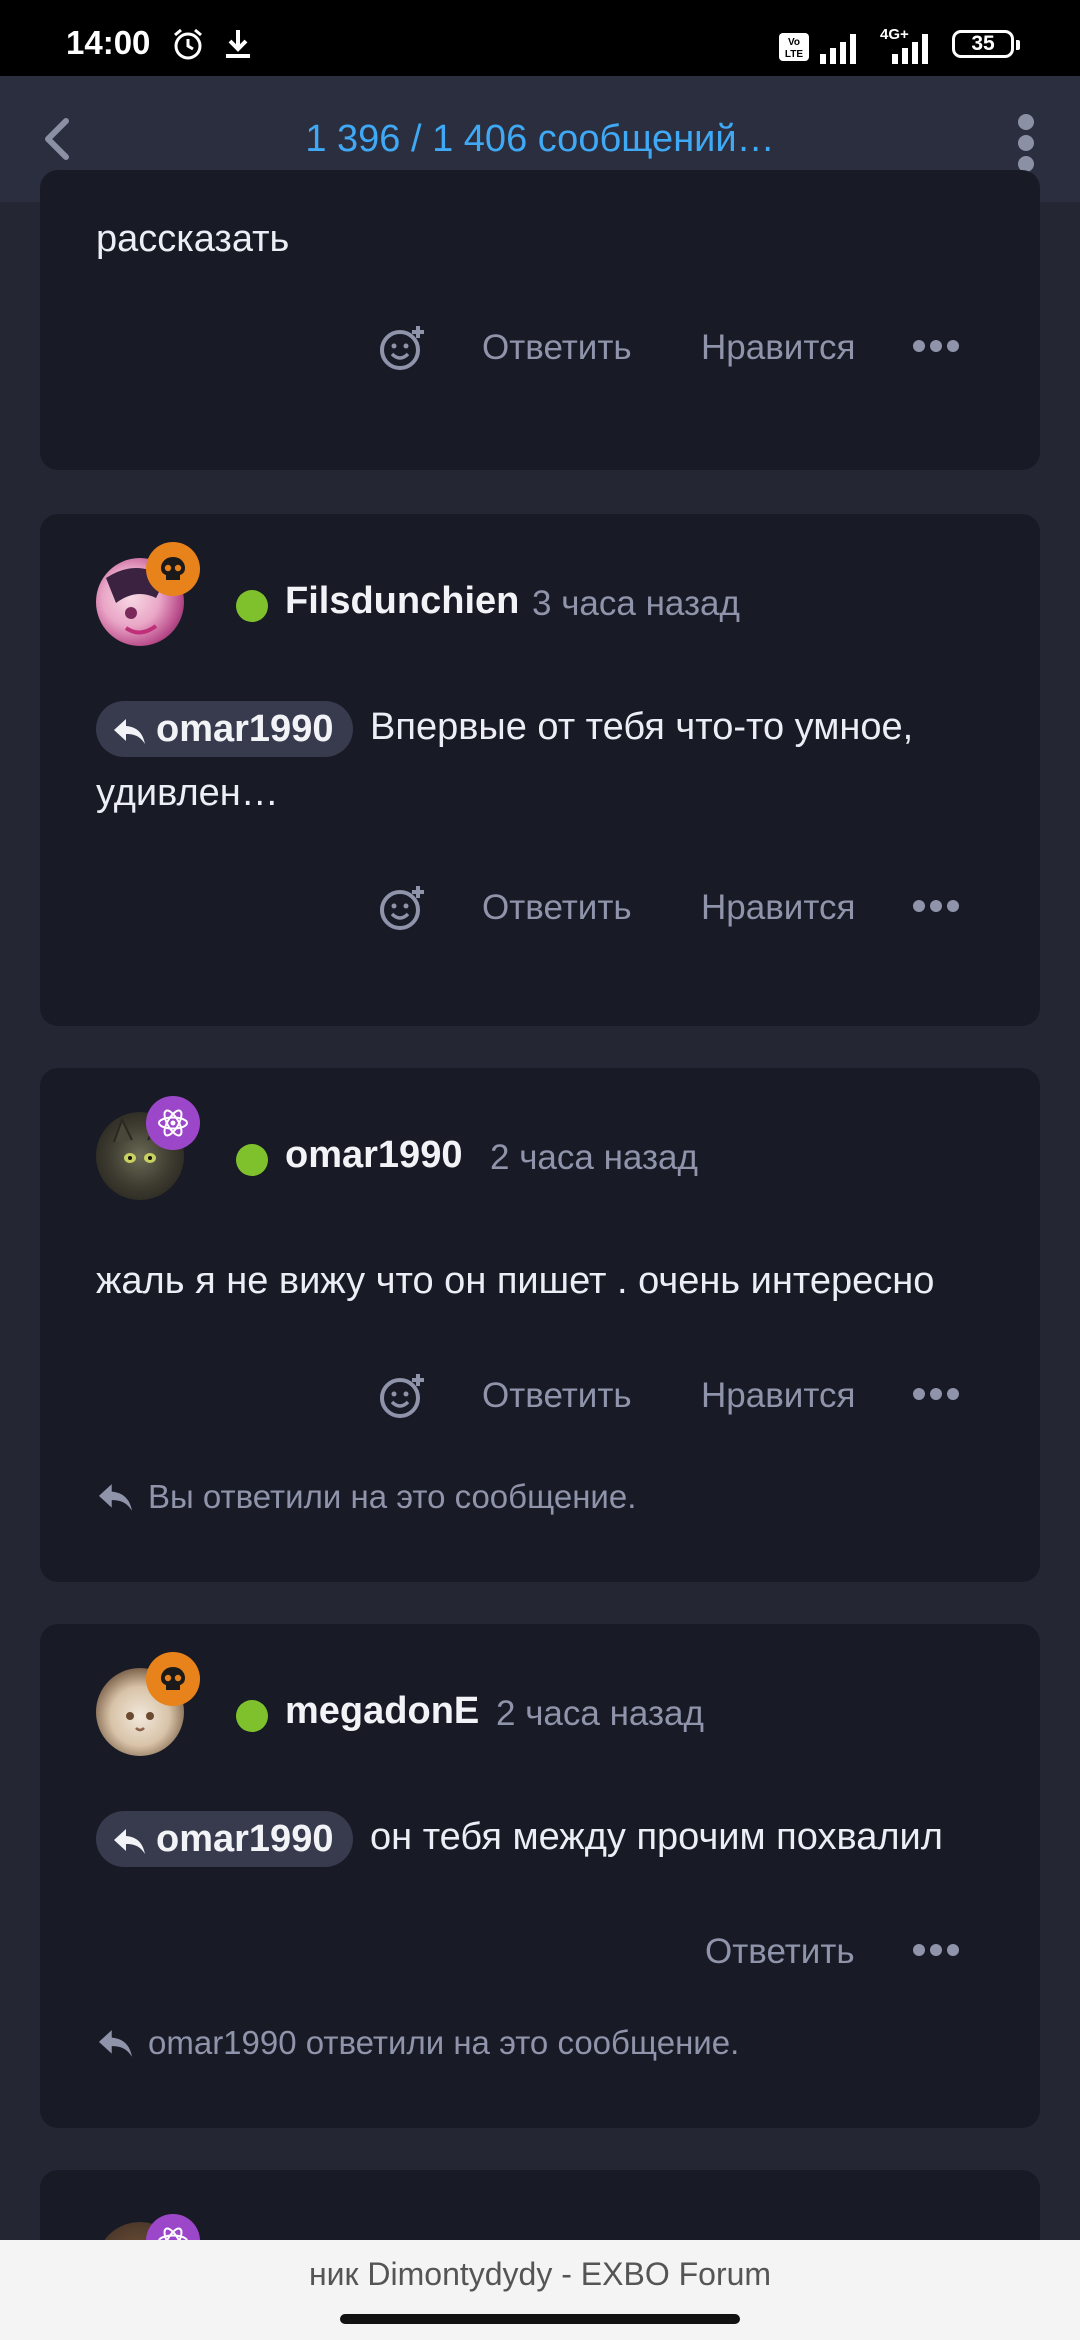  I want to click on signal-icon, so click(838, 49).